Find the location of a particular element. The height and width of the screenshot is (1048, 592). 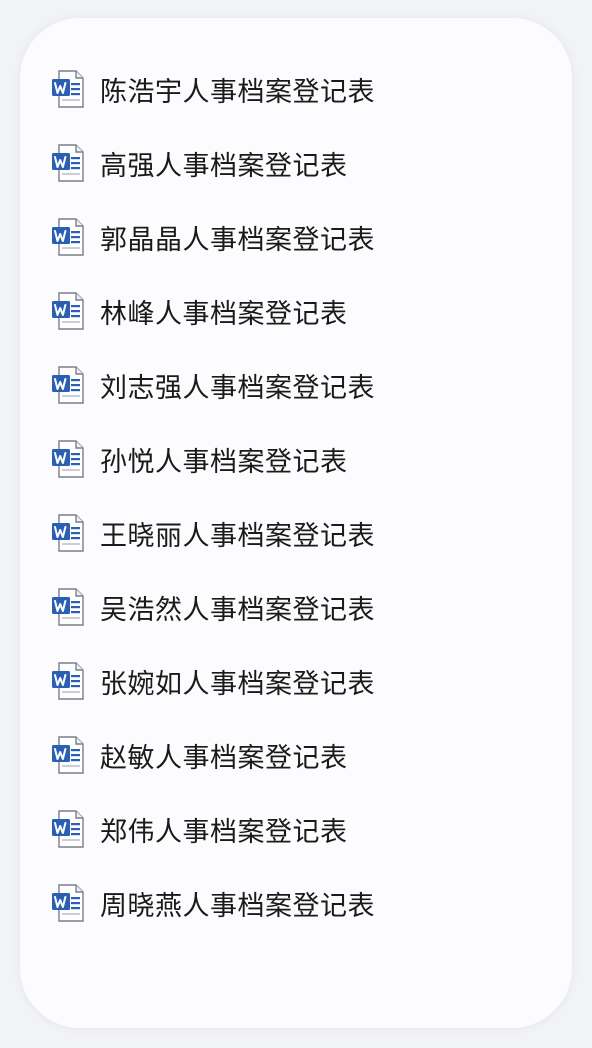

file-name: 高强人事档案登记表 is located at coordinates (224, 166).